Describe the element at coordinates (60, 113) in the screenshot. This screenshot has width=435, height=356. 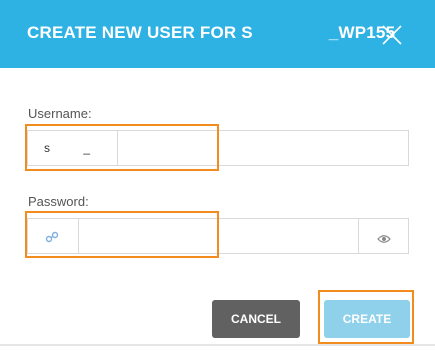
I see `username-label: Username:` at that location.